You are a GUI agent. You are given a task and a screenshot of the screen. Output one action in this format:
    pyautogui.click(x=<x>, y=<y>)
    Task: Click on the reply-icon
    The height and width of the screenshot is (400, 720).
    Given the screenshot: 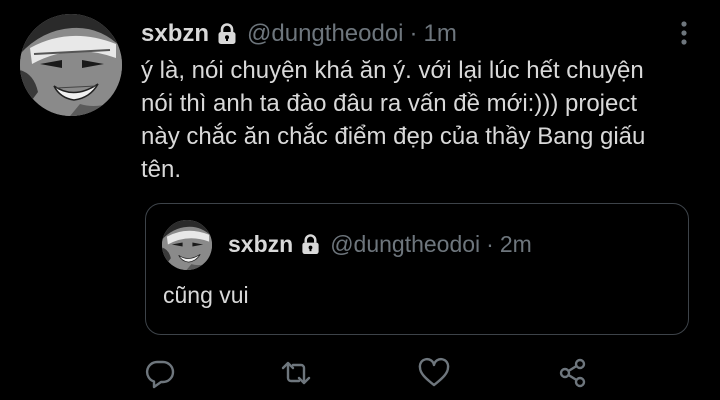 What is the action you would take?
    pyautogui.click(x=160, y=373)
    